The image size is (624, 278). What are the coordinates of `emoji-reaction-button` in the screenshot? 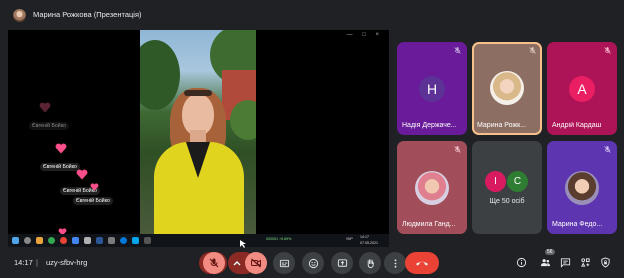 It's located at (313, 263).